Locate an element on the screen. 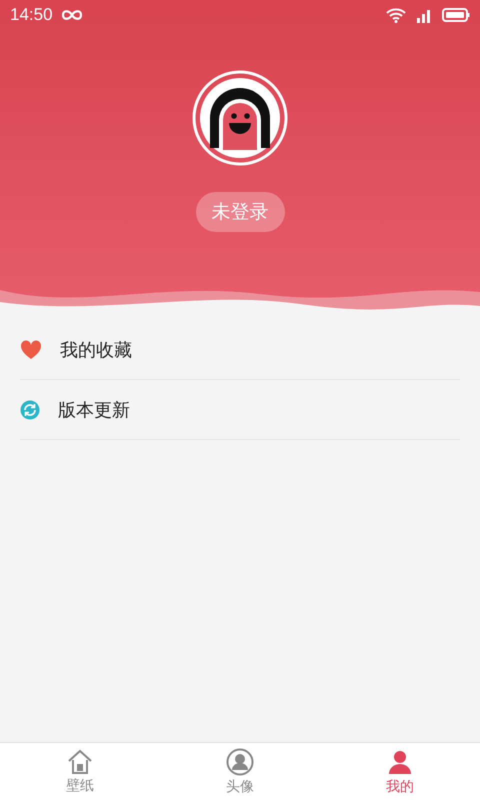 The height and width of the screenshot is (800, 480). refresh-icon is located at coordinates (30, 410).